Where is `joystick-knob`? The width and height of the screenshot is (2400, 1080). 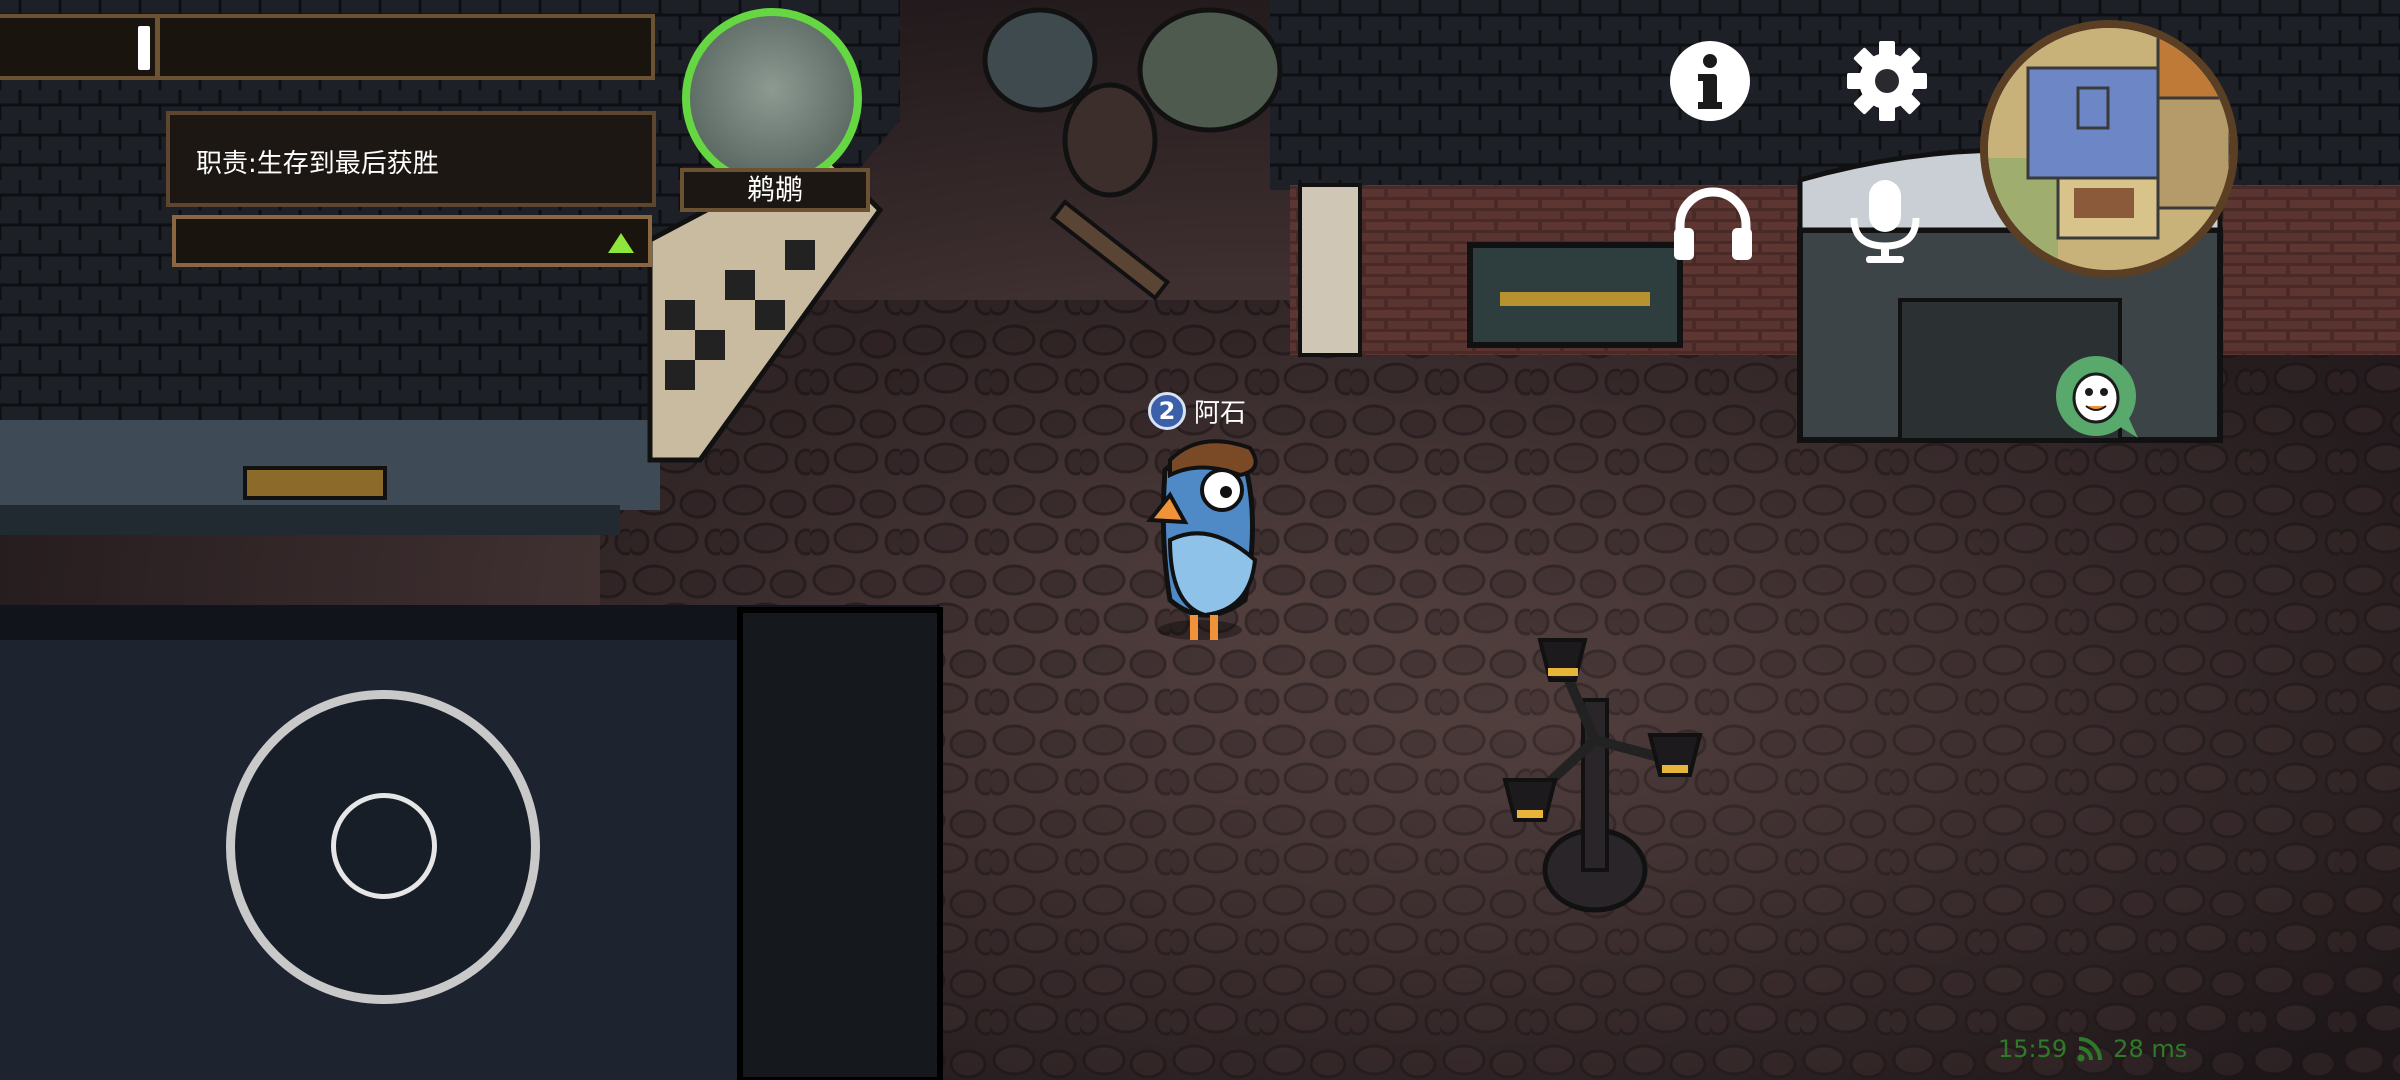 joystick-knob is located at coordinates (384, 846).